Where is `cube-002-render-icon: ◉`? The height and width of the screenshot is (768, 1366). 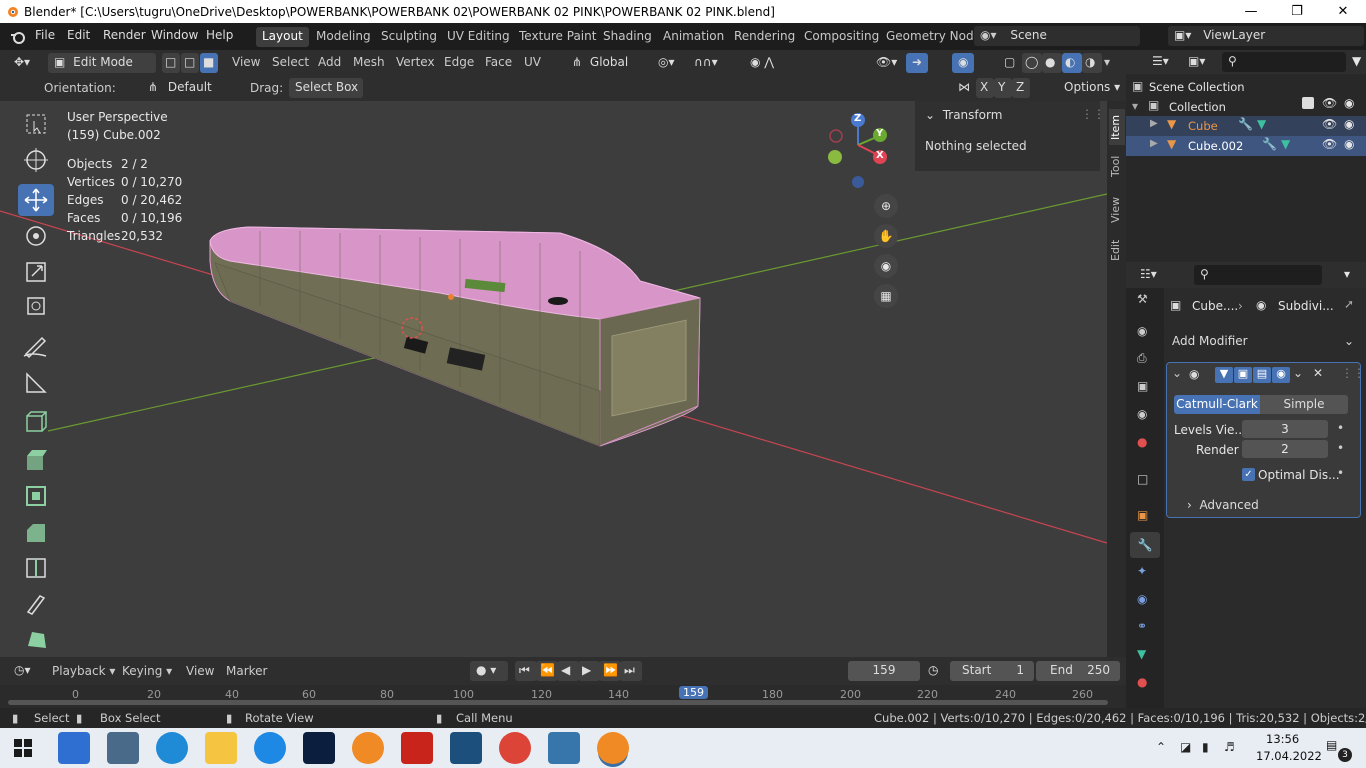 cube-002-render-icon: ◉ is located at coordinates (1349, 144).